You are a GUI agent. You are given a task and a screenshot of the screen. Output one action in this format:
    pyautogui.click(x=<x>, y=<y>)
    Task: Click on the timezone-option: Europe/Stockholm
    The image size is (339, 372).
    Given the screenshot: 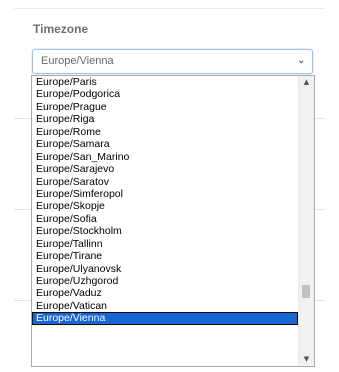 What is the action you would take?
    pyautogui.click(x=165, y=231)
    